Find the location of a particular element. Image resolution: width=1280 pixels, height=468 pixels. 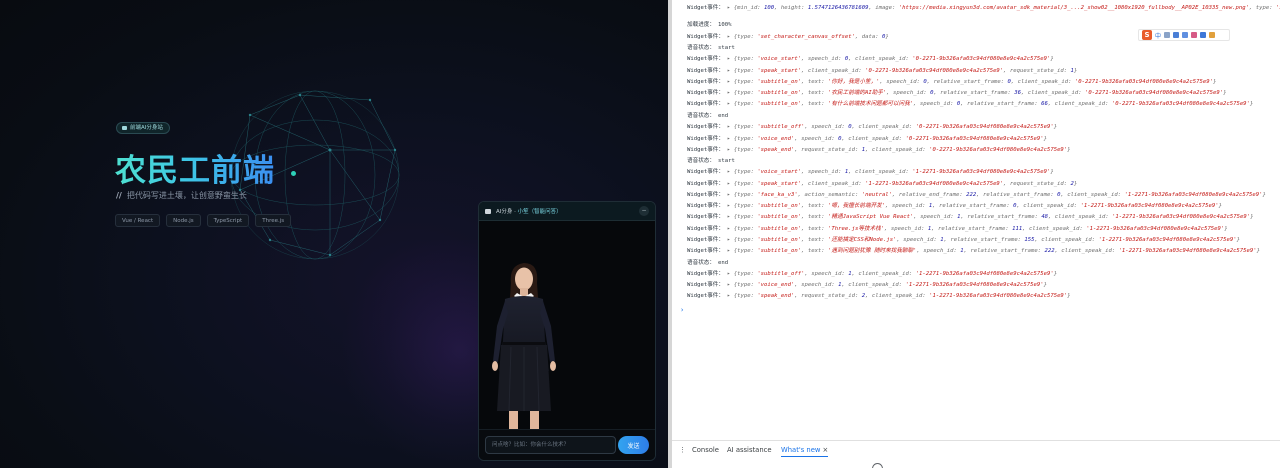

minimize-button: − is located at coordinates (644, 211).